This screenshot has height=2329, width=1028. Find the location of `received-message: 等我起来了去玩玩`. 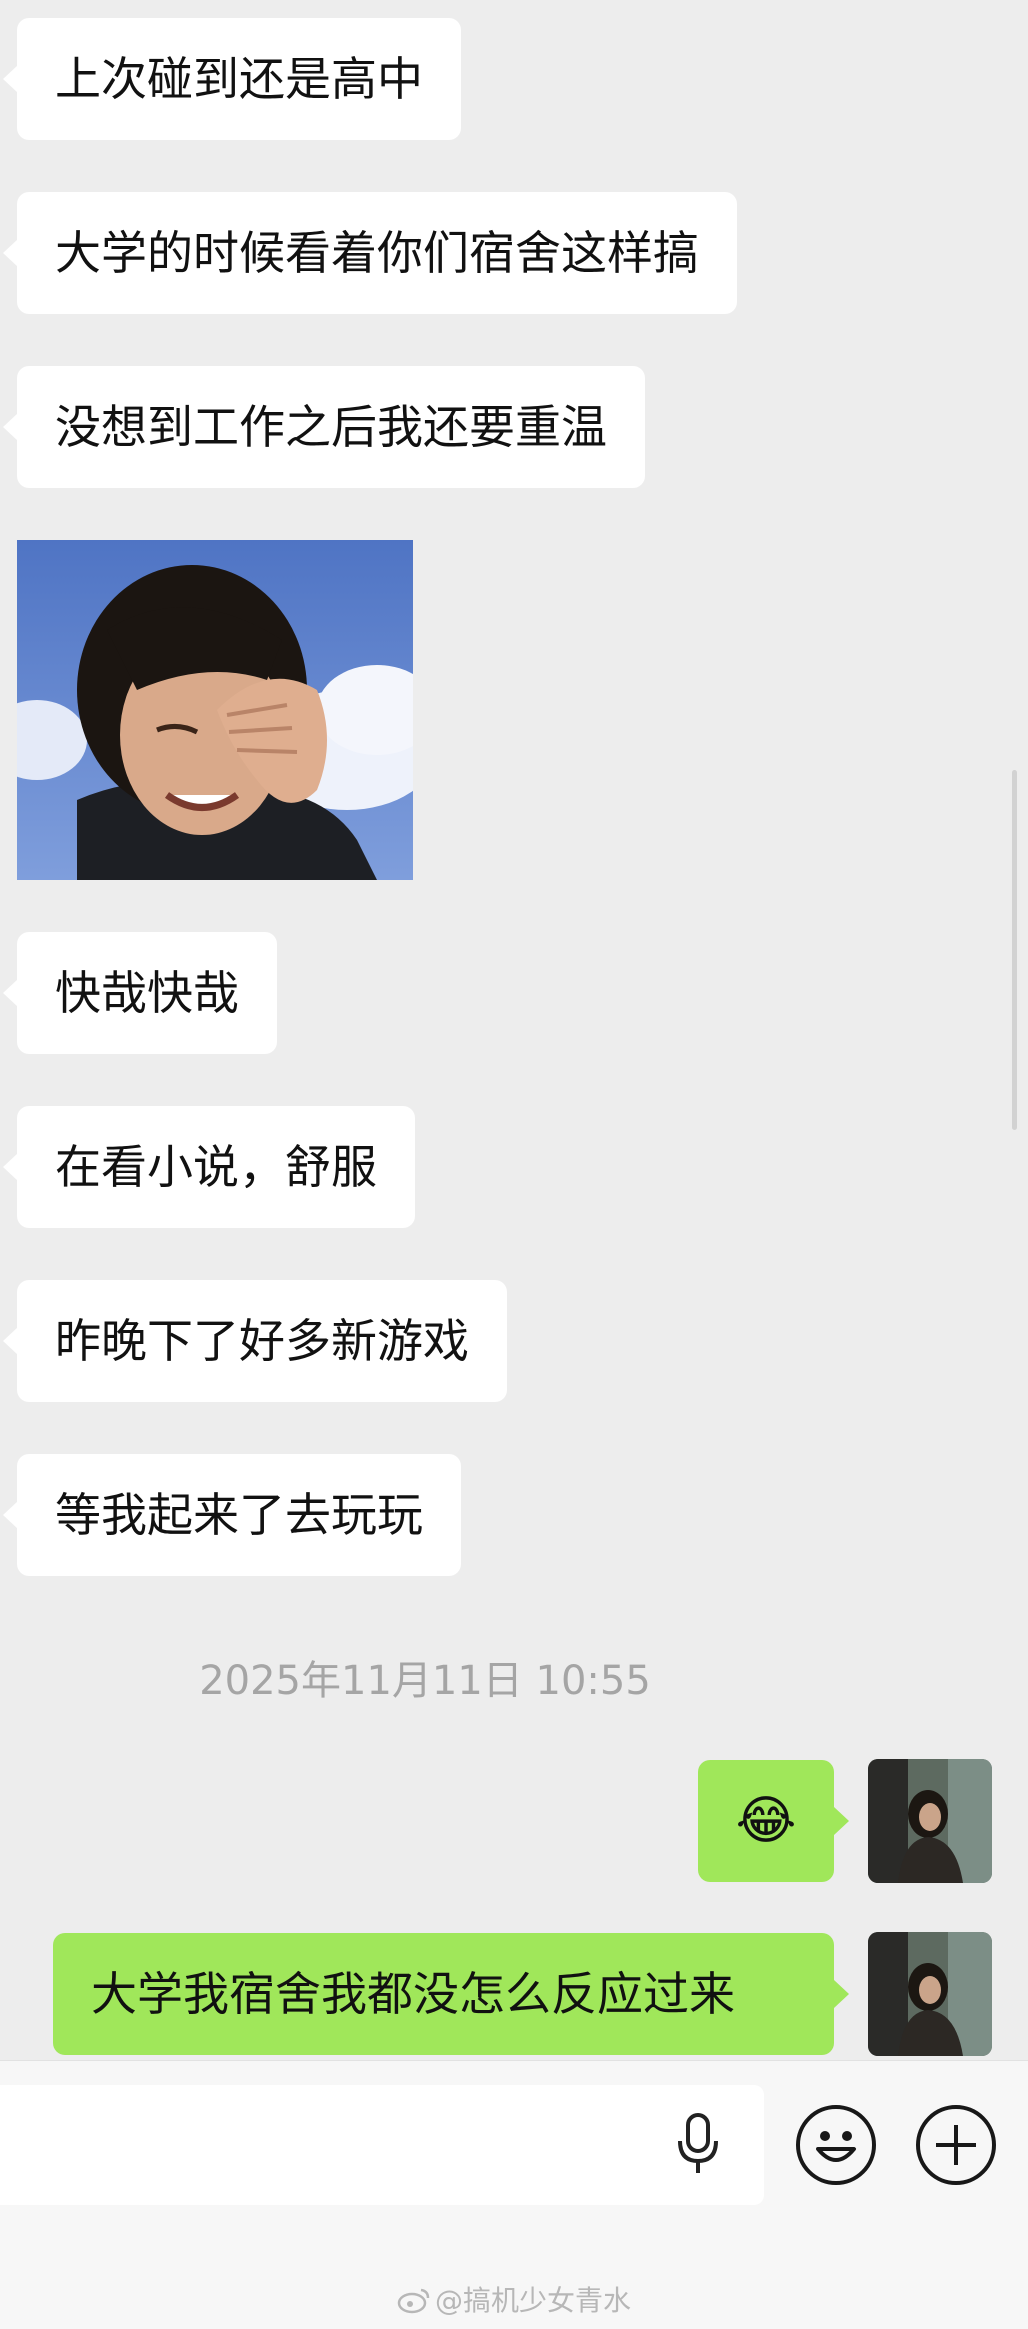

received-message: 等我起来了去玩玩 is located at coordinates (232, 1515).